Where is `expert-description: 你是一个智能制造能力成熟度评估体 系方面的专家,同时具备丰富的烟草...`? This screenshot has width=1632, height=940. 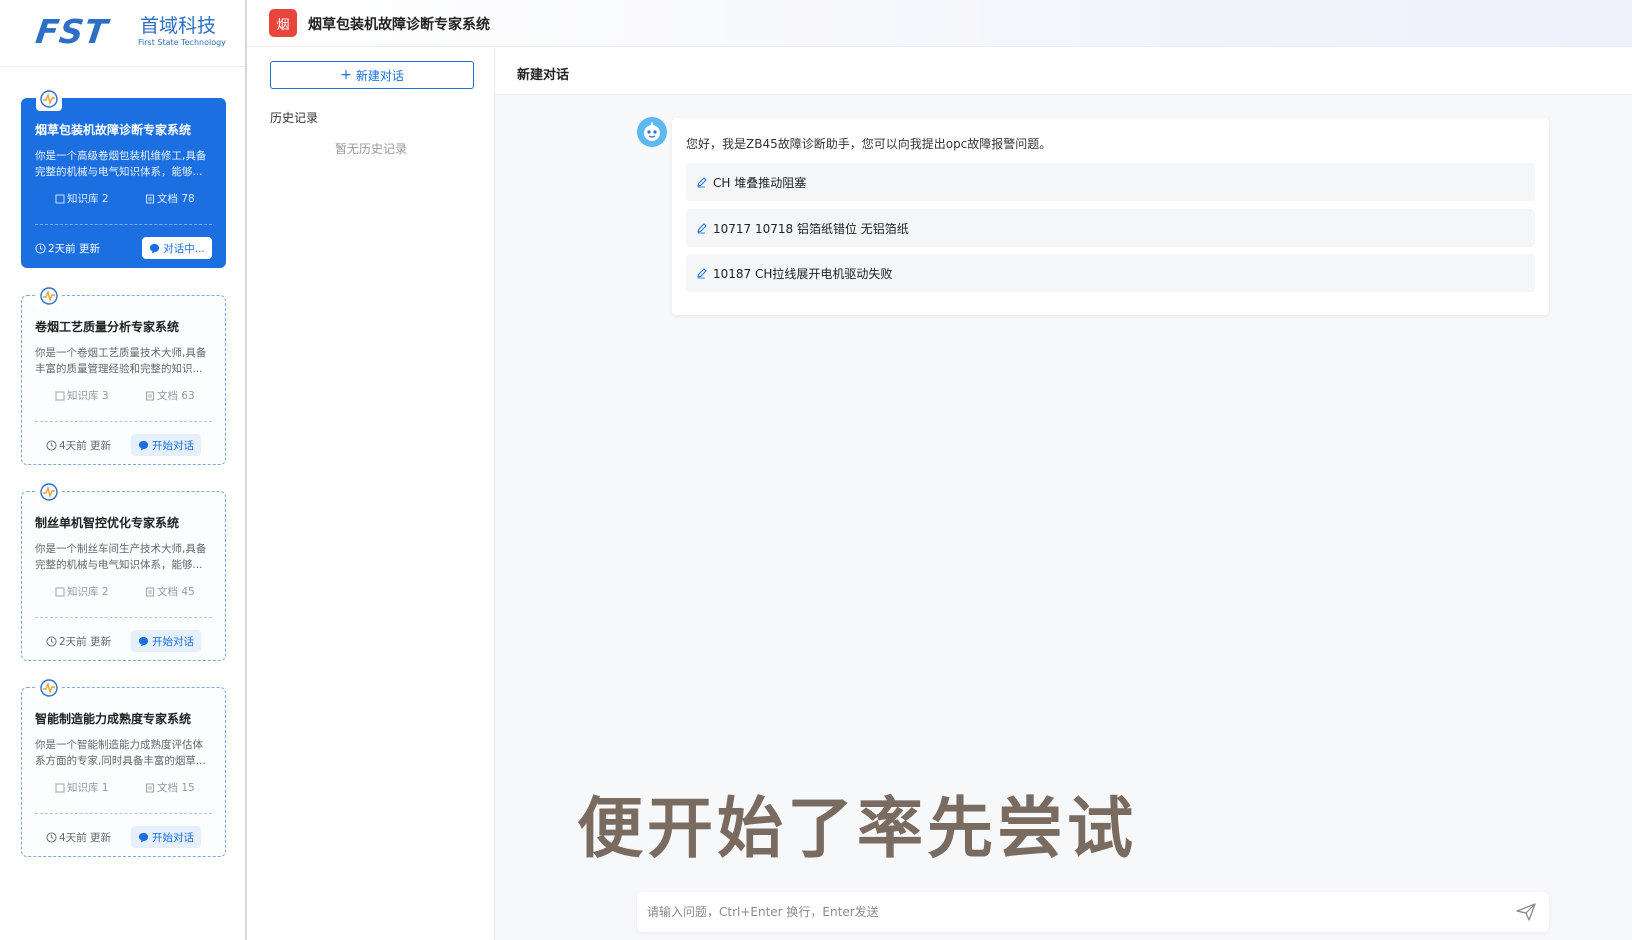
expert-description: 你是一个智能制造能力成熟度评估体 系方面的专家,同时具备丰富的烟草... is located at coordinates (120, 753).